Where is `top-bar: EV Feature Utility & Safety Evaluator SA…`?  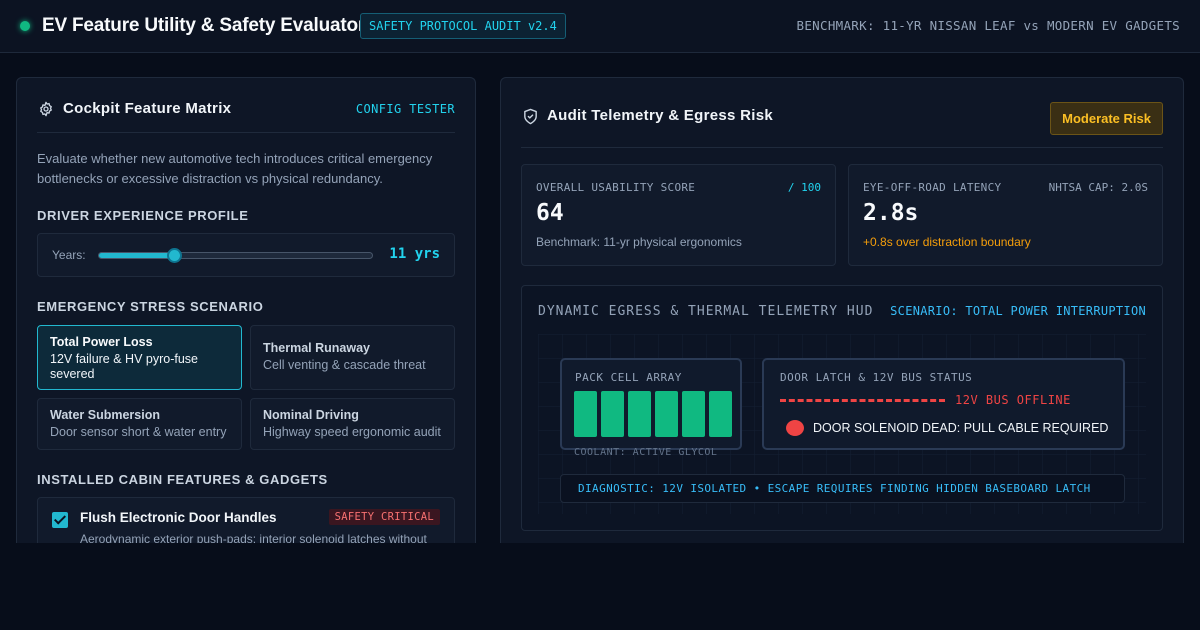 top-bar: EV Feature Utility & Safety Evaluator SA… is located at coordinates (600, 26).